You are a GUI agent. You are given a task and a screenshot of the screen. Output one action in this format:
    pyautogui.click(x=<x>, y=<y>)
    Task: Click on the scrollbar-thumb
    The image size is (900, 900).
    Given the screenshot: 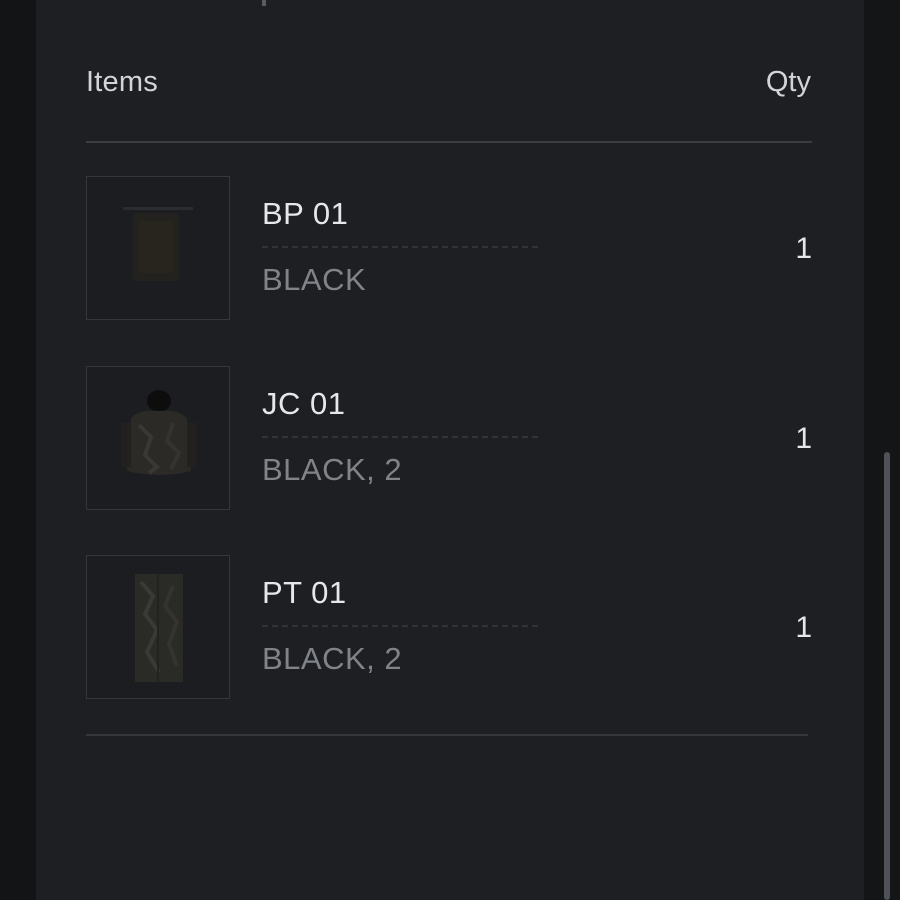 What is the action you would take?
    pyautogui.click(x=887, y=676)
    